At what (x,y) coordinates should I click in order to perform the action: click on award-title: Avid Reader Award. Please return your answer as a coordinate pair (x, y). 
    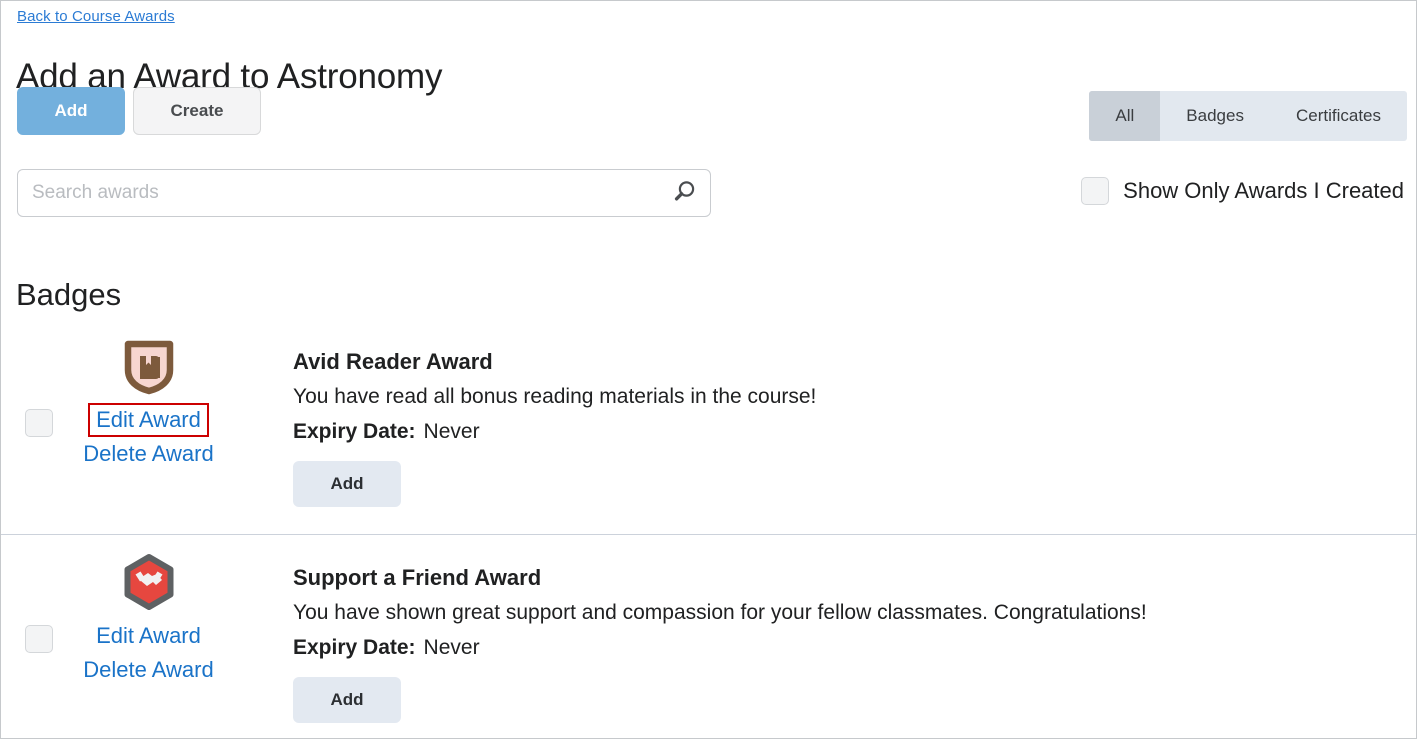
    Looking at the image, I should click on (393, 361).